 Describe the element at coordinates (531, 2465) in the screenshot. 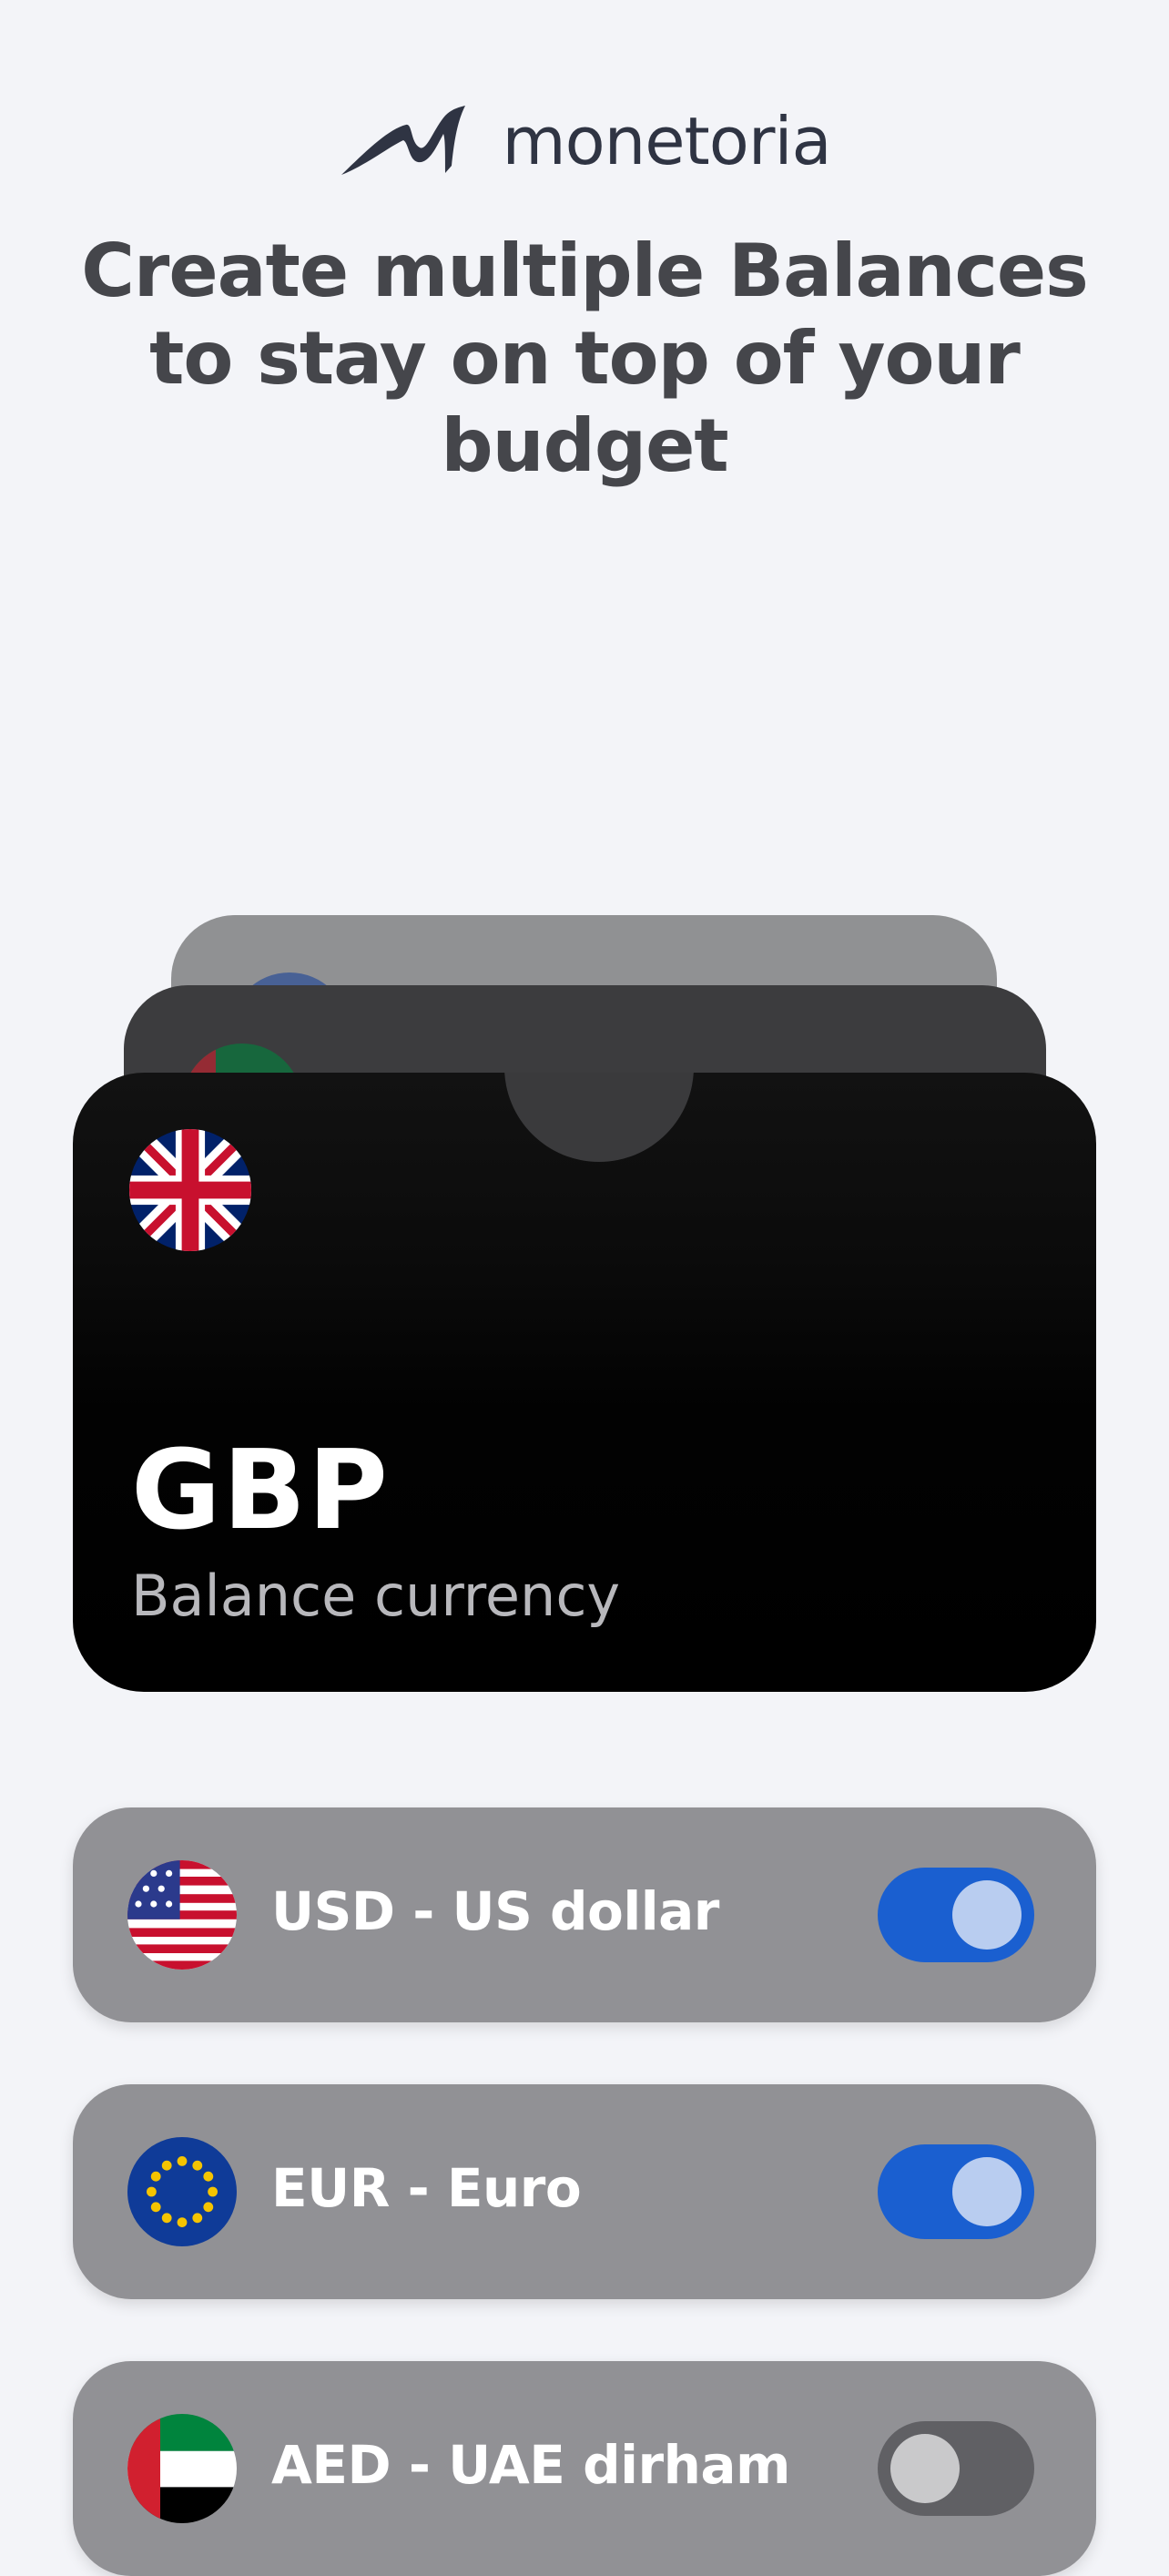

I see `currency-label: AED - UAE dirham` at that location.